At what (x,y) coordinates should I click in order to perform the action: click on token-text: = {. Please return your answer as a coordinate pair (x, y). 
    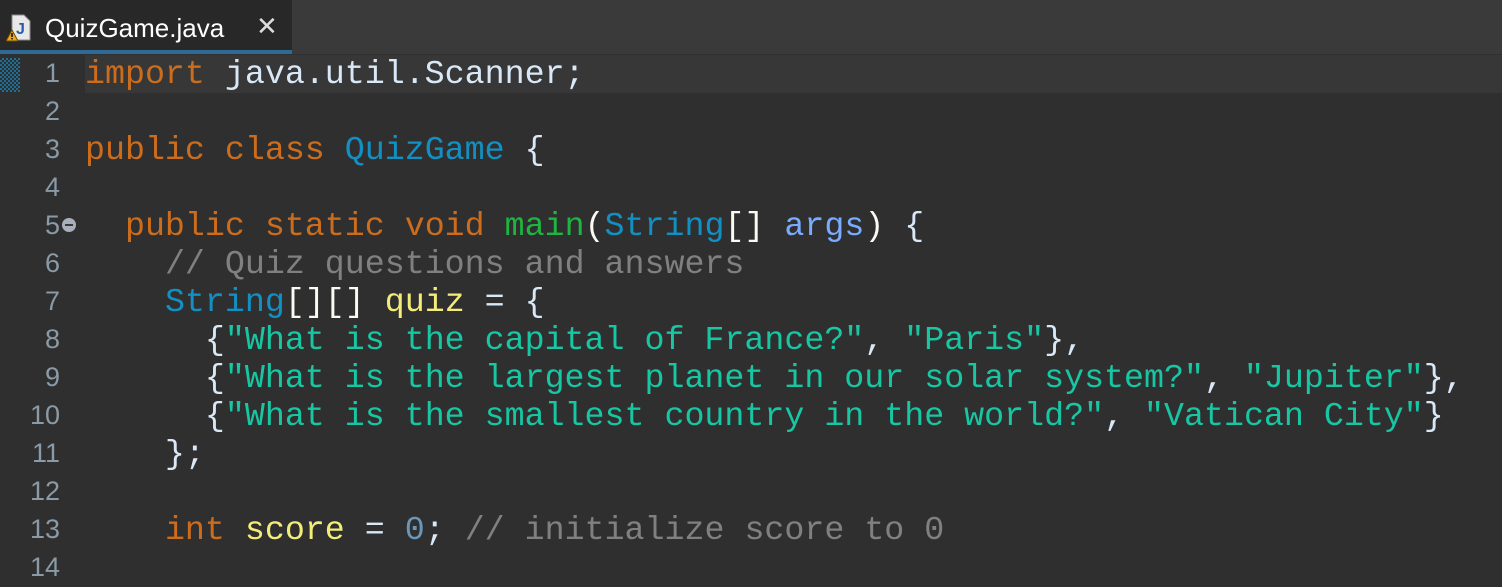
    Looking at the image, I should click on (504, 302).